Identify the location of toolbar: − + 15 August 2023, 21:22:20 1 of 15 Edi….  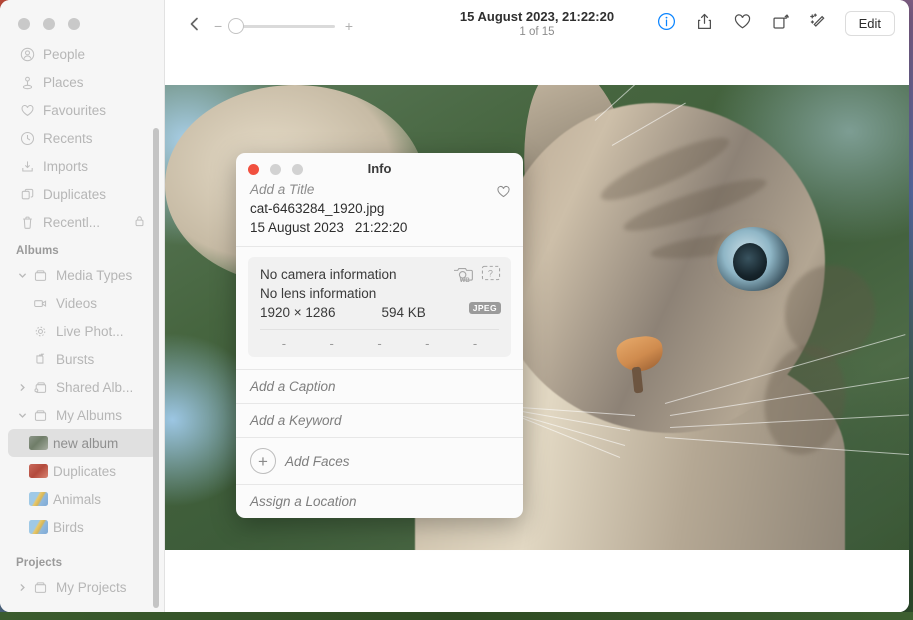
(537, 27).